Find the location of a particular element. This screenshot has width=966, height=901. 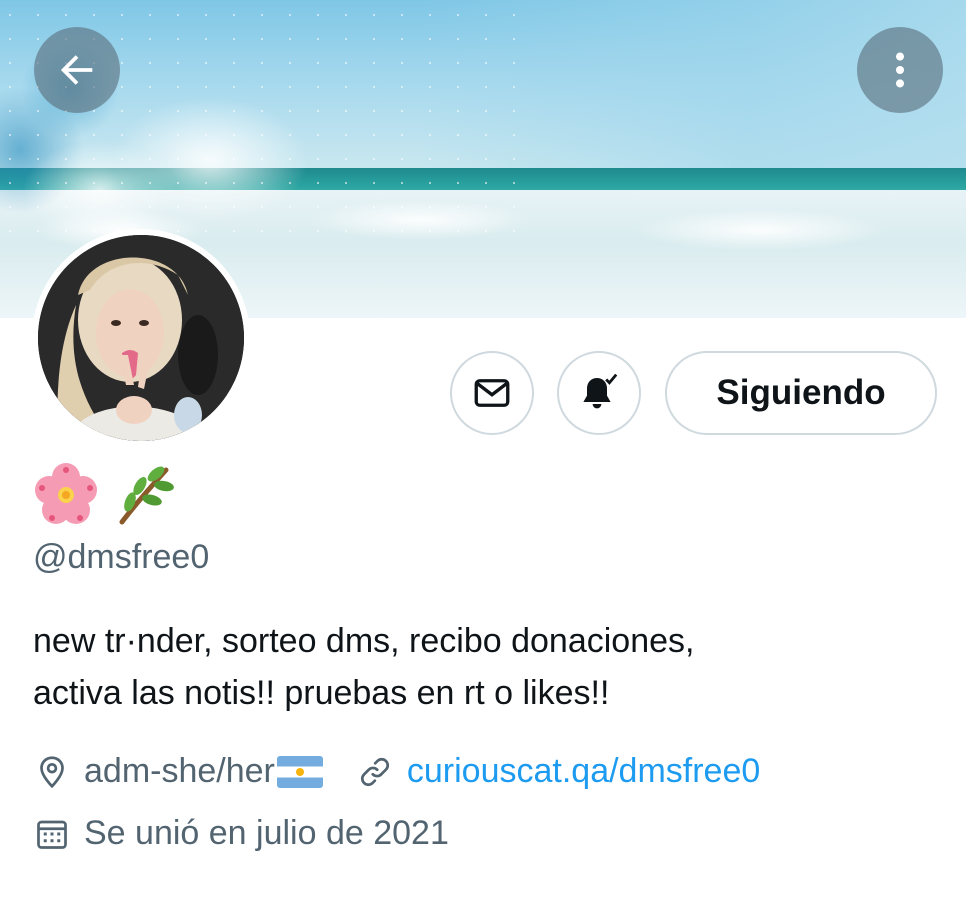

display-name is located at coordinates (105, 494).